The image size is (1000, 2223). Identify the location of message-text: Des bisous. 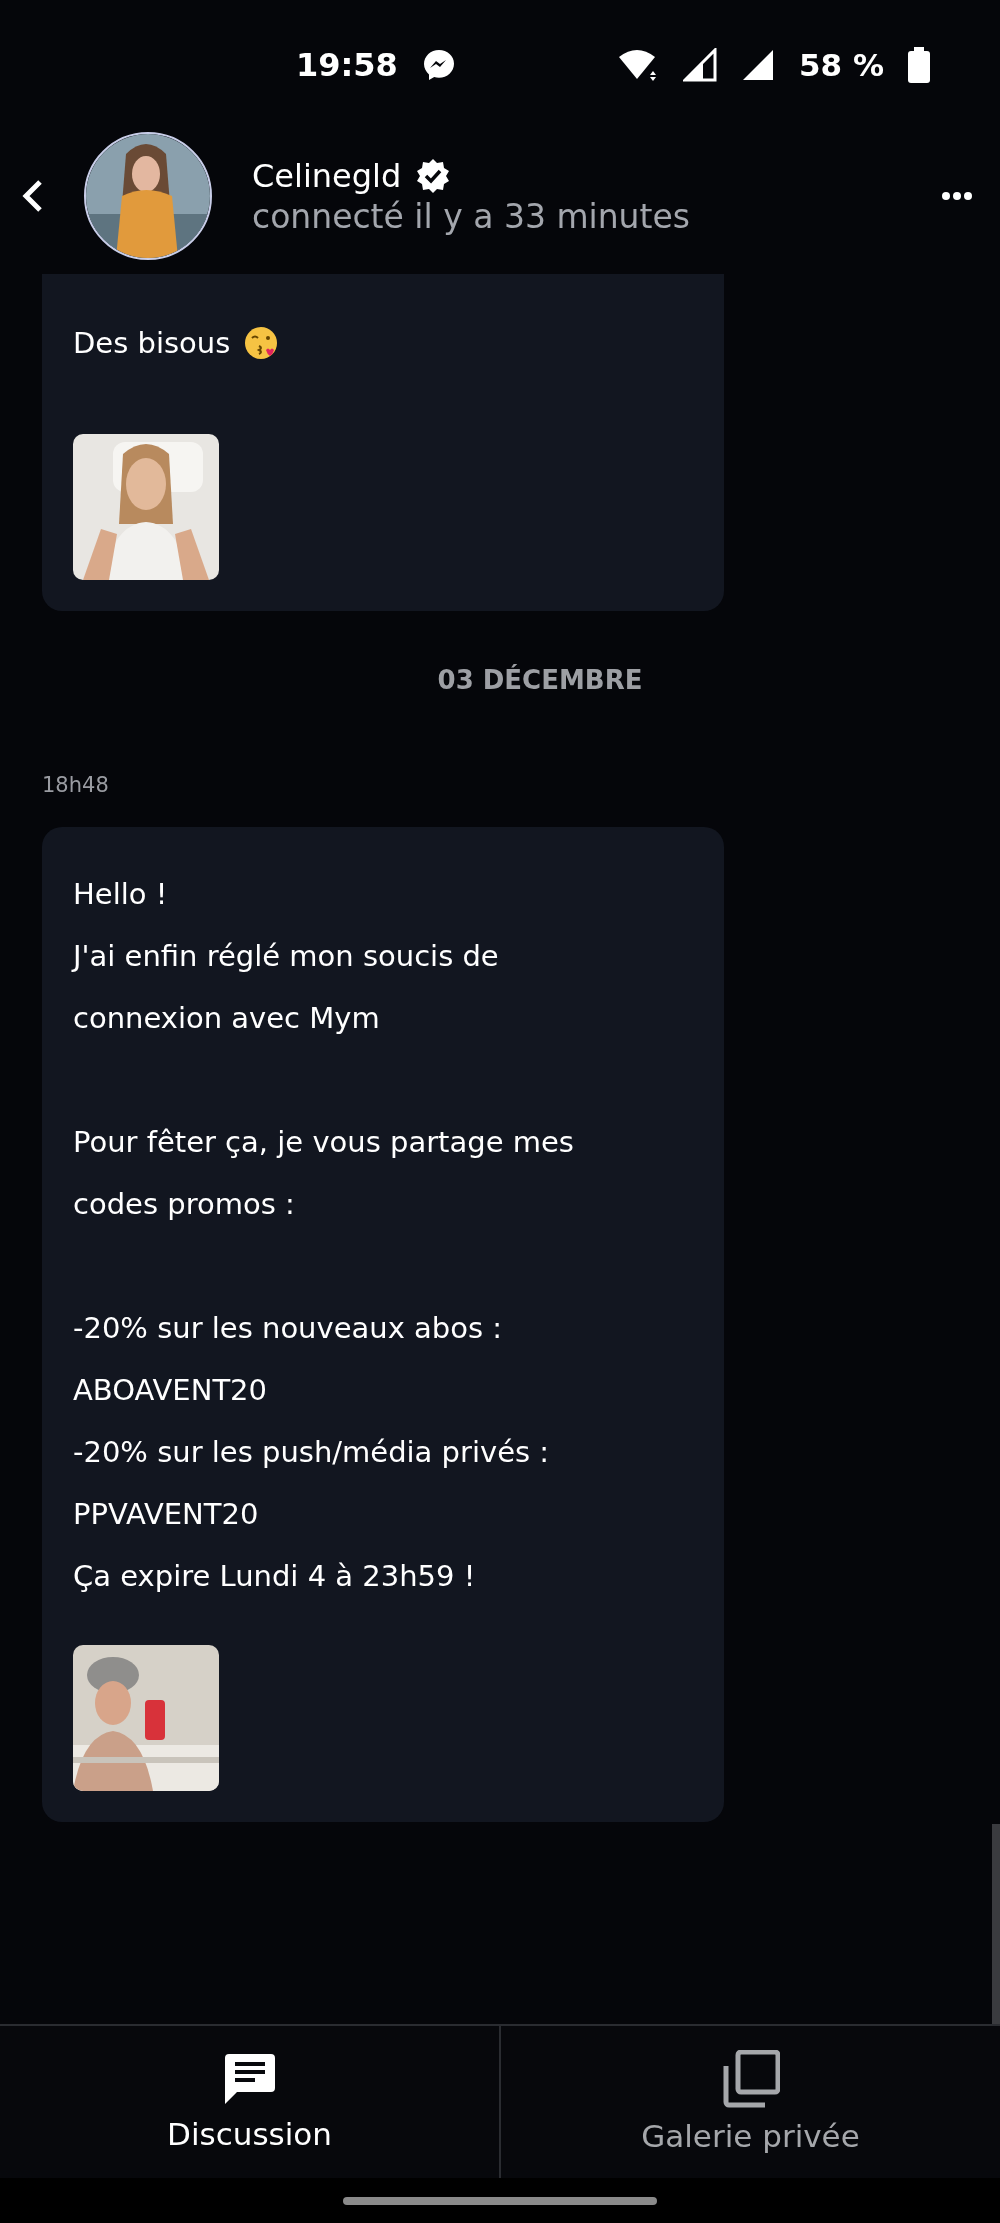
(152, 343).